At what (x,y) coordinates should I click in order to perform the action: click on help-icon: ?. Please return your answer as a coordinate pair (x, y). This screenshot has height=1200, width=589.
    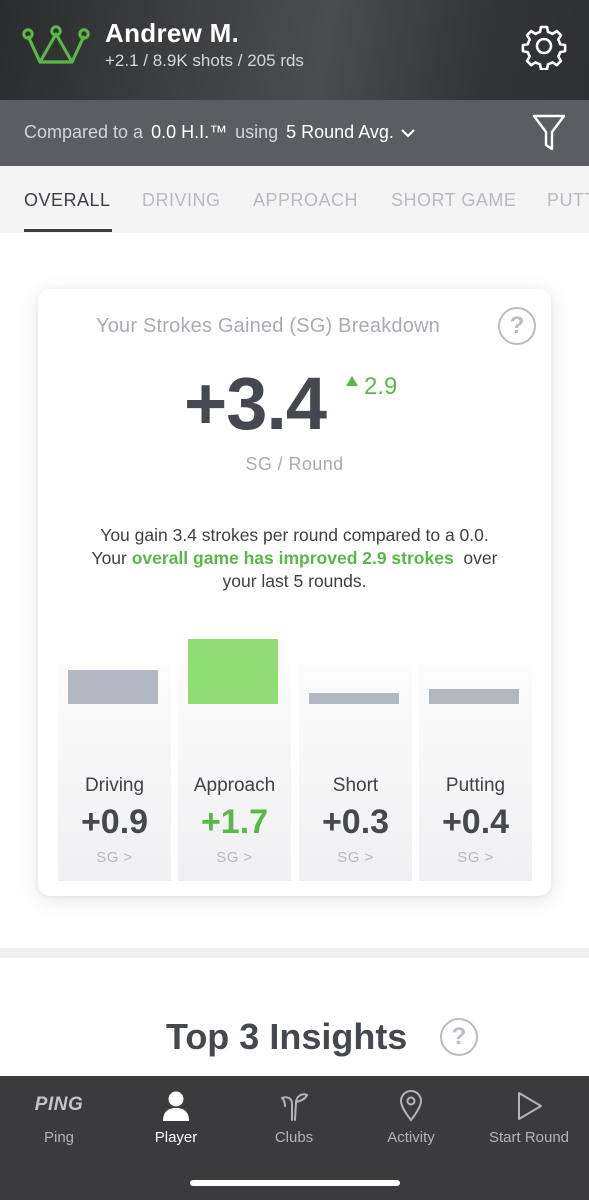
    Looking at the image, I should click on (517, 326).